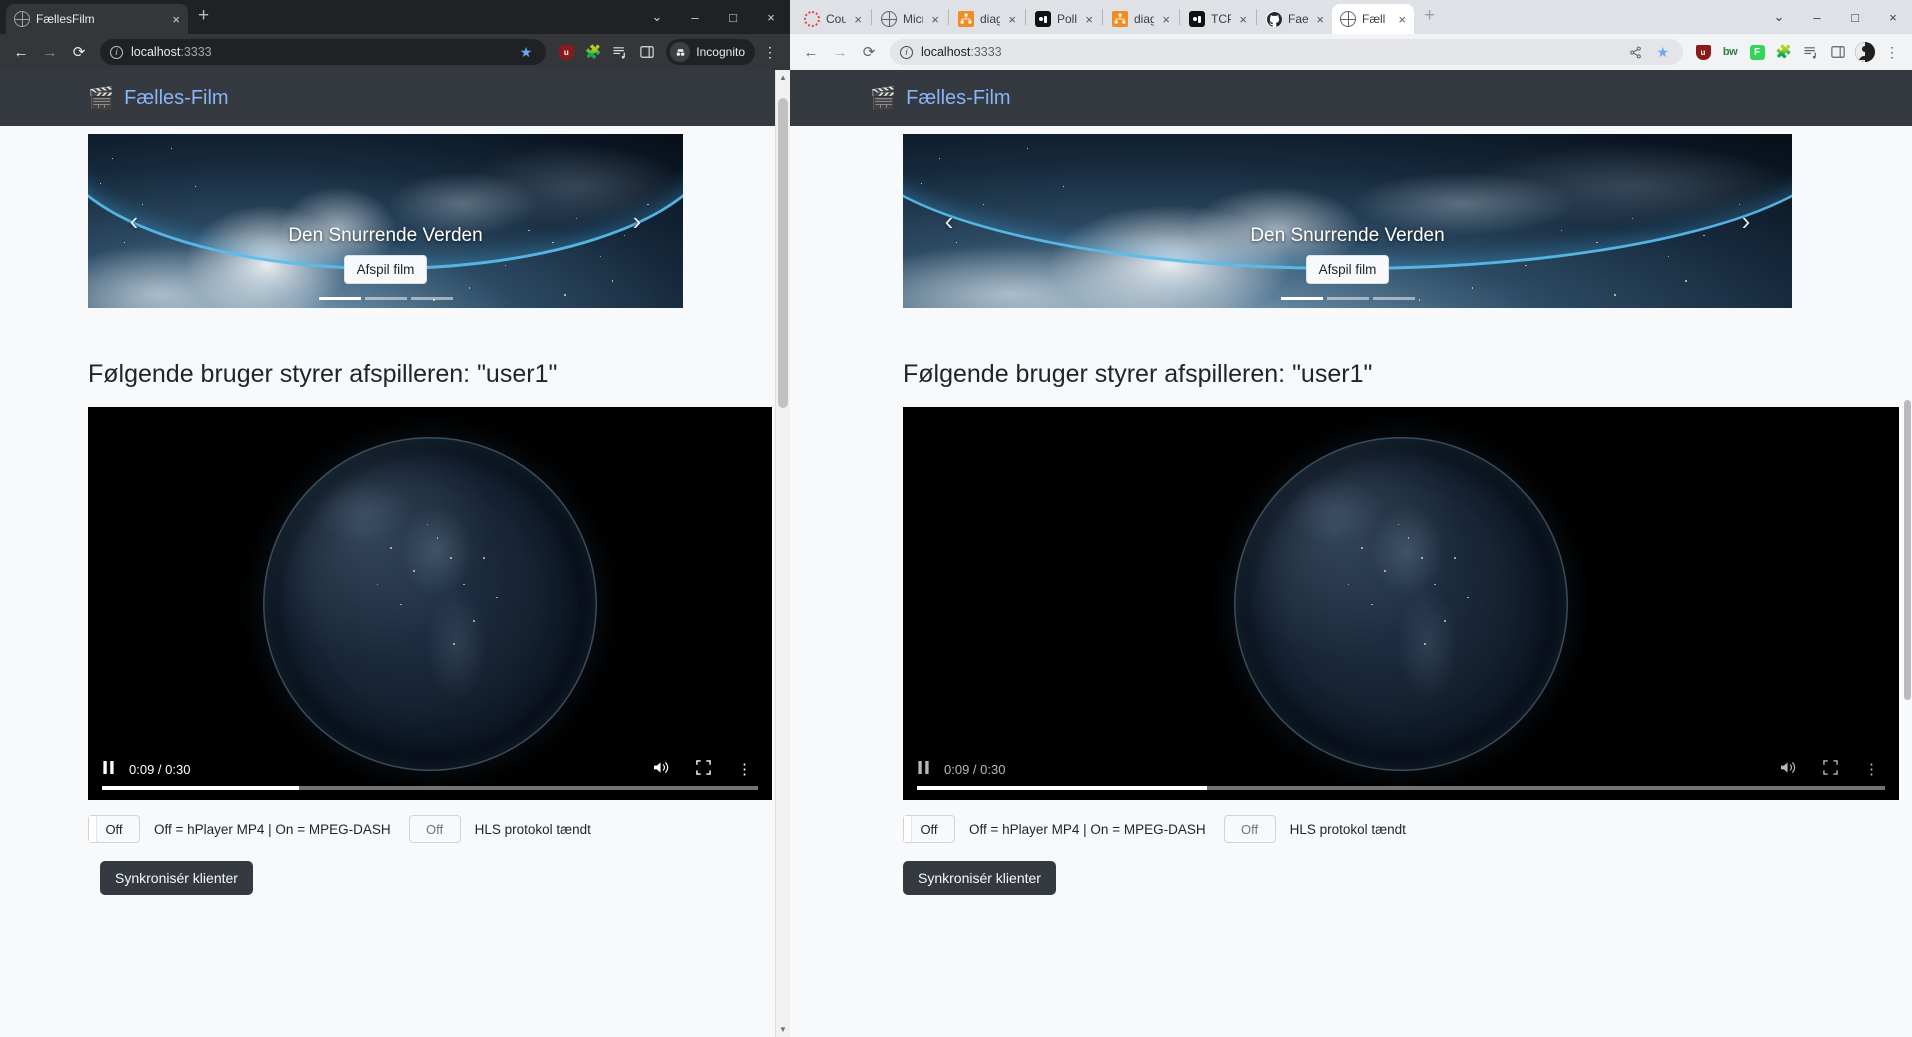 The height and width of the screenshot is (1037, 1912). I want to click on tab-diag-2: diag ×, so click(1141, 19).